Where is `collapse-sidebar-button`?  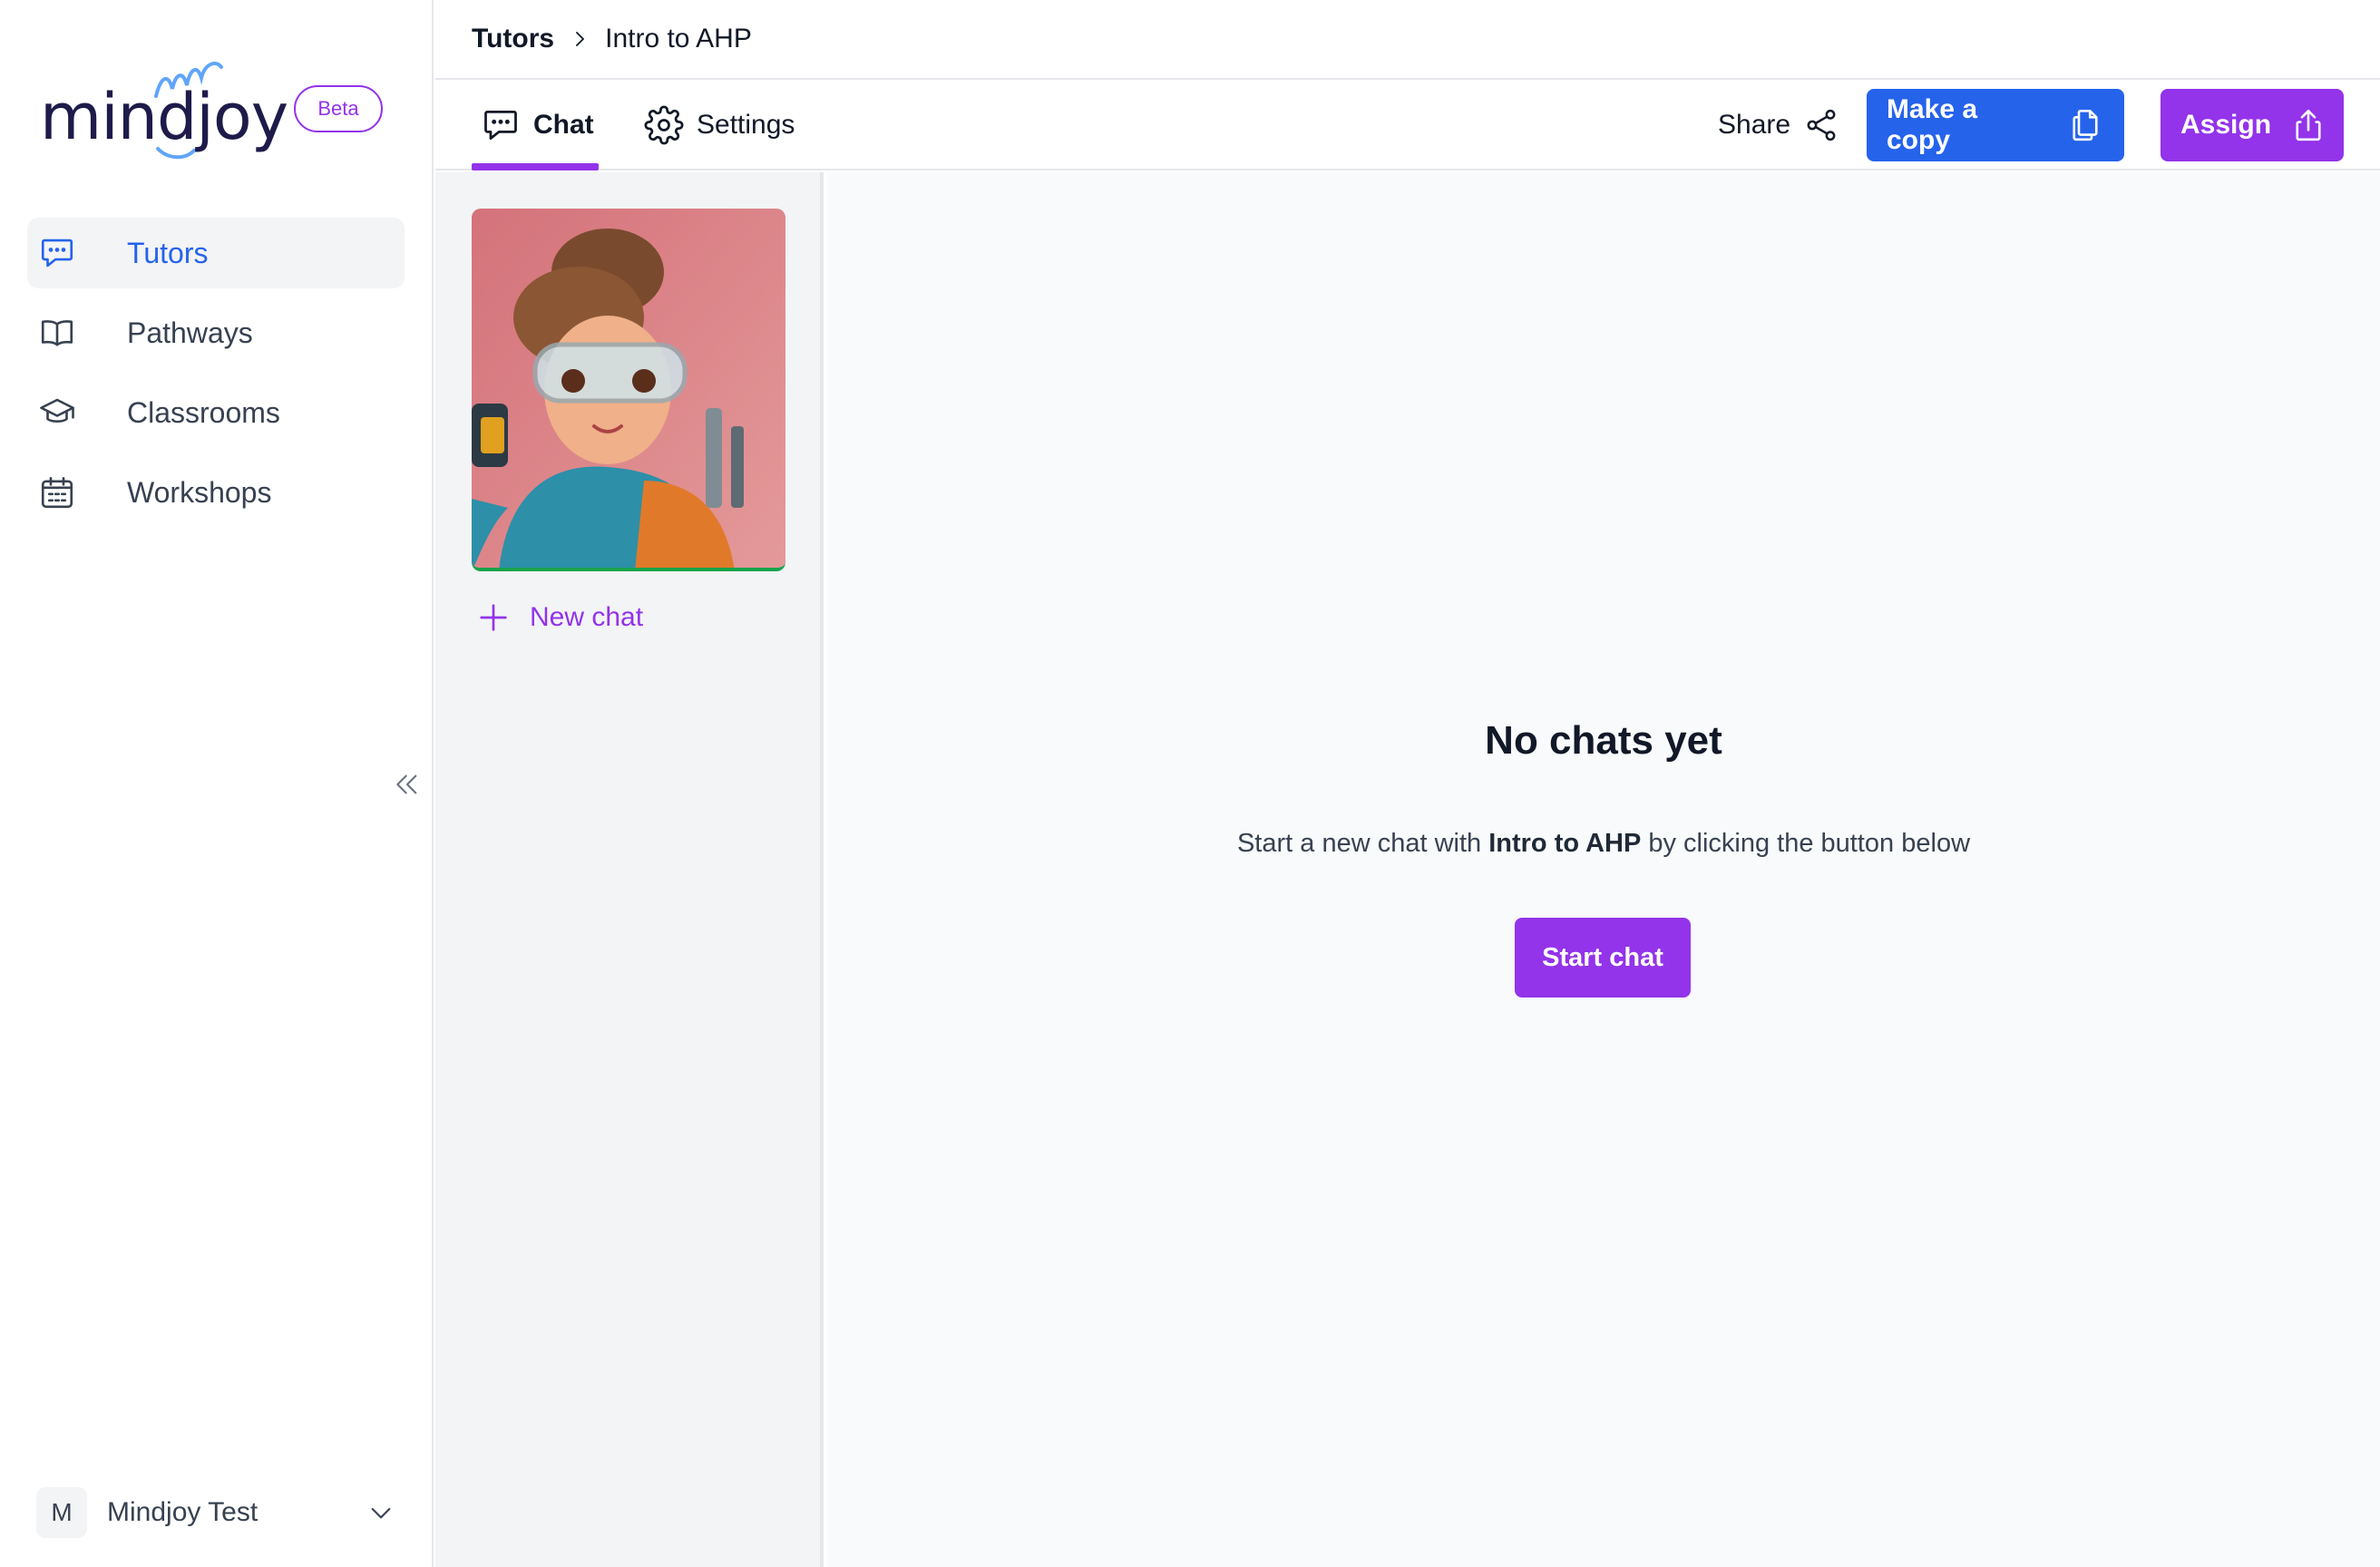
collapse-sidebar-button is located at coordinates (407, 784).